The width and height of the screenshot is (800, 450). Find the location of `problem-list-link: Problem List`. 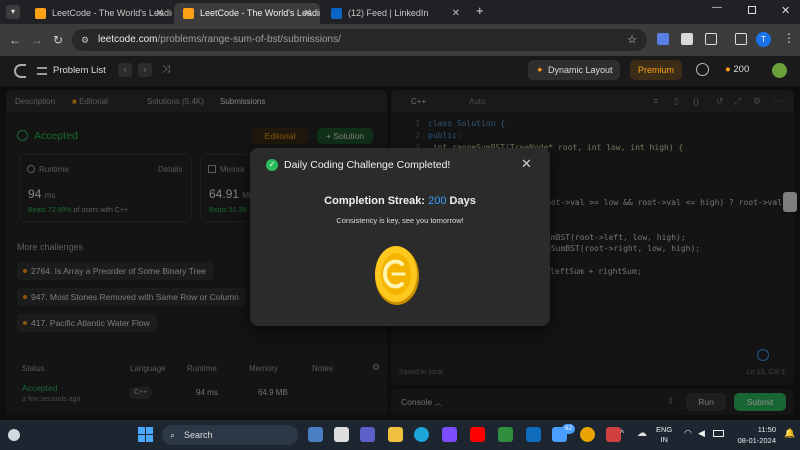

problem-list-link: Problem List is located at coordinates (79, 70).